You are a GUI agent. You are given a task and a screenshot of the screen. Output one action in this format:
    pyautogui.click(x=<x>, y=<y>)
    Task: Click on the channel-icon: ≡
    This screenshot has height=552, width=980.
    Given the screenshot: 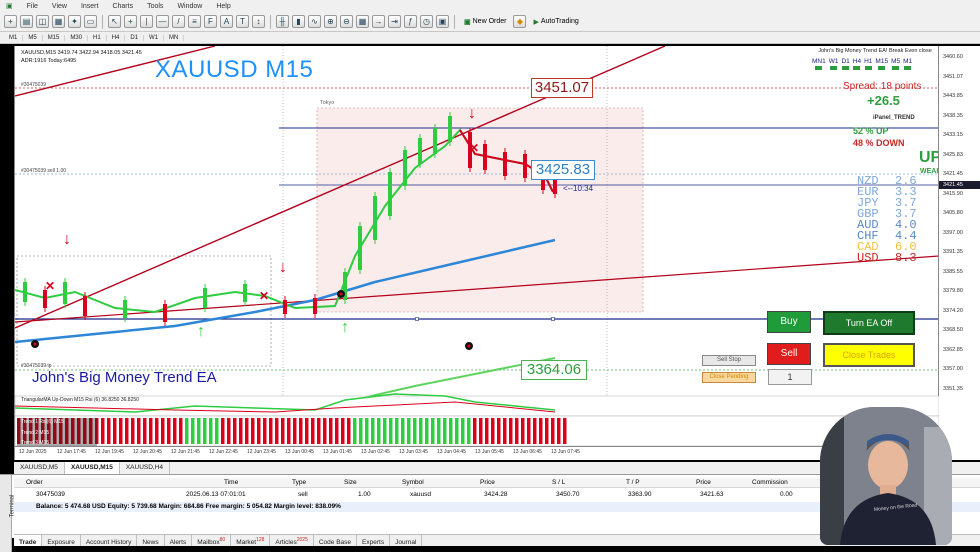 What is the action you would take?
    pyautogui.click(x=194, y=21)
    